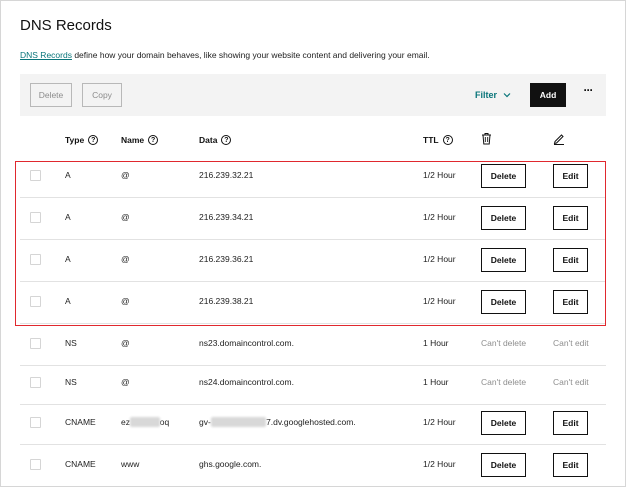 This screenshot has width=626, height=487. What do you see at coordinates (486, 95) in the screenshot?
I see `filter-label: Filter` at bounding box center [486, 95].